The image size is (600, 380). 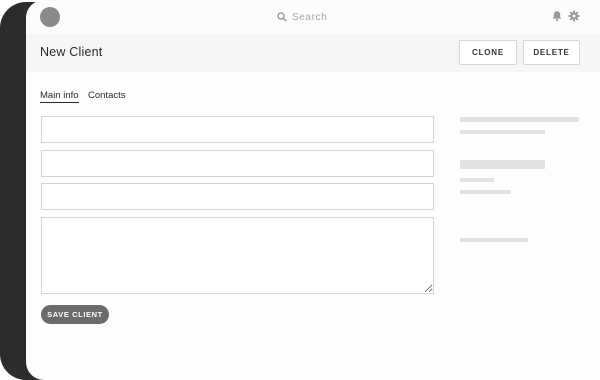 I want to click on page-title: New Client, so click(x=71, y=52).